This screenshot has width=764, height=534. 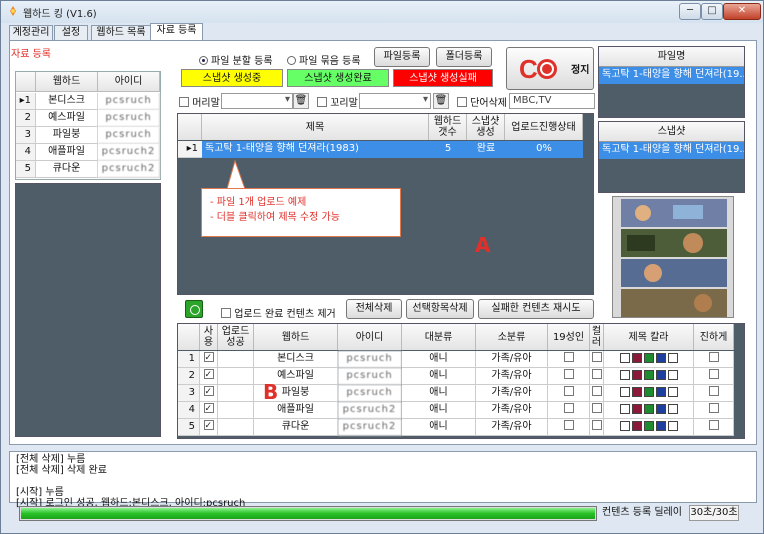 What do you see at coordinates (673, 257) in the screenshot?
I see `snapshot-thumbnail` at bounding box center [673, 257].